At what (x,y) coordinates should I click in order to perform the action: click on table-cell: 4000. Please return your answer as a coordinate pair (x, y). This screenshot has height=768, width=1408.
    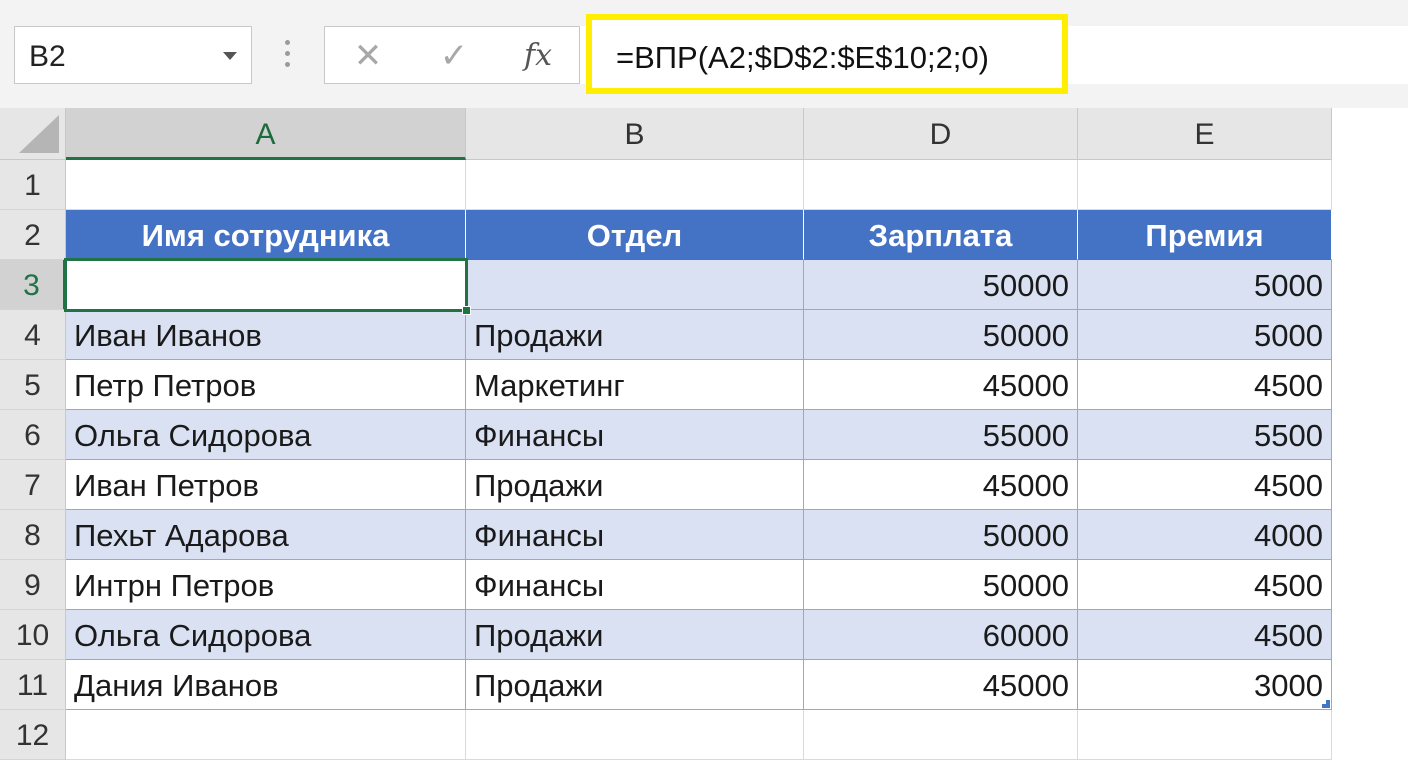
    Looking at the image, I should click on (1205, 535).